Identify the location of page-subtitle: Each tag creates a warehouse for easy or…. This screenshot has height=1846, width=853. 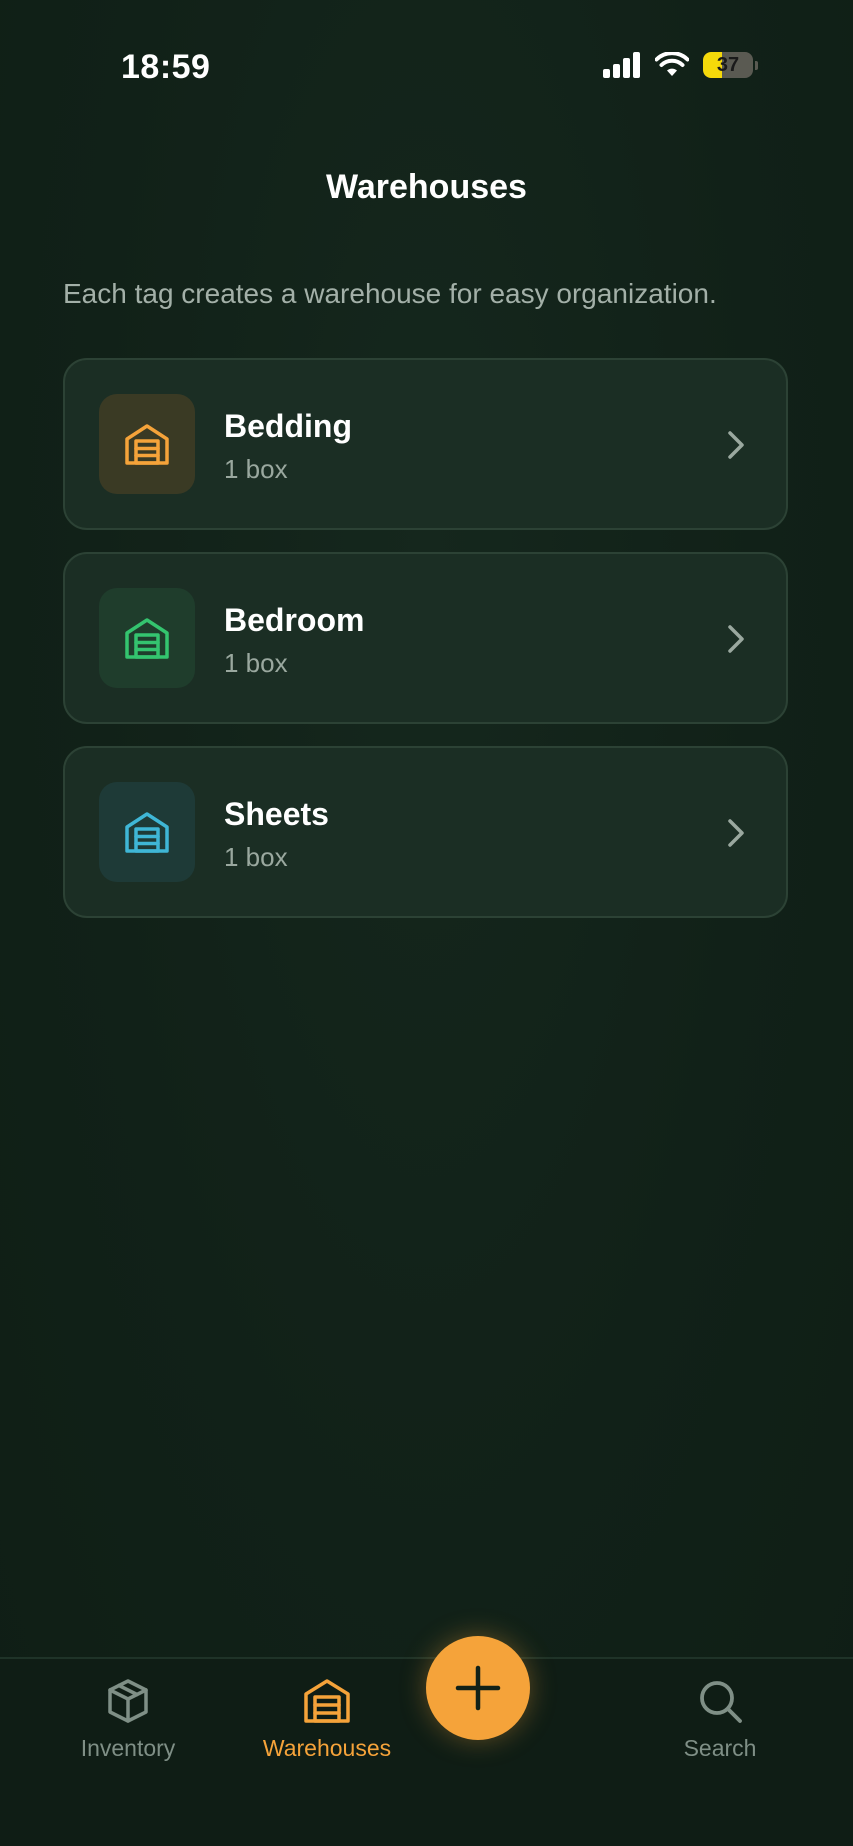
(390, 293).